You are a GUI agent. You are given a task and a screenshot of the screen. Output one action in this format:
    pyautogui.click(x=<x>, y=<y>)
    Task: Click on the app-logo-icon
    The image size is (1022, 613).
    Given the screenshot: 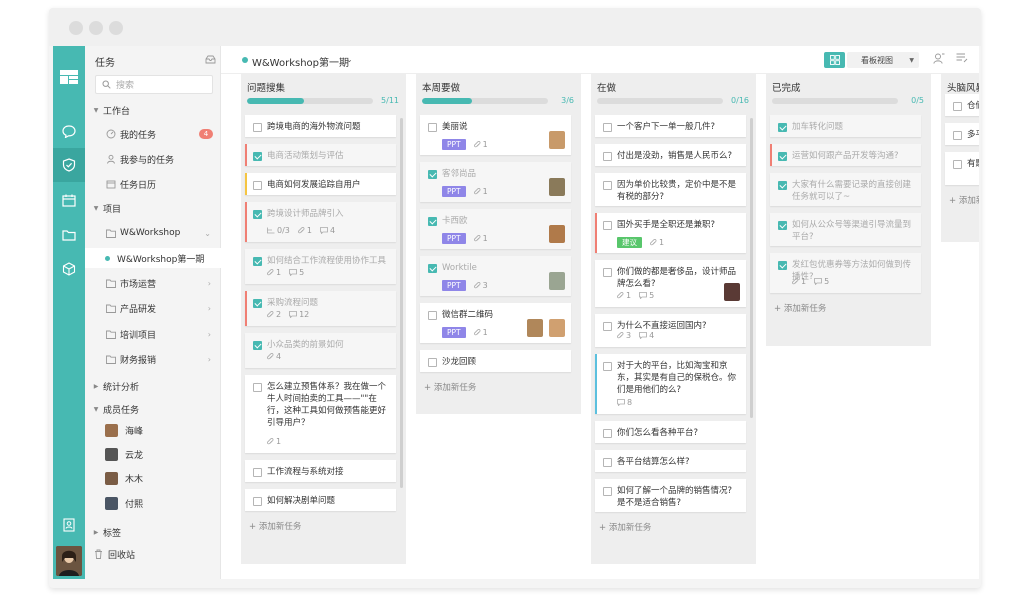 What is the action you would take?
    pyautogui.click(x=69, y=77)
    